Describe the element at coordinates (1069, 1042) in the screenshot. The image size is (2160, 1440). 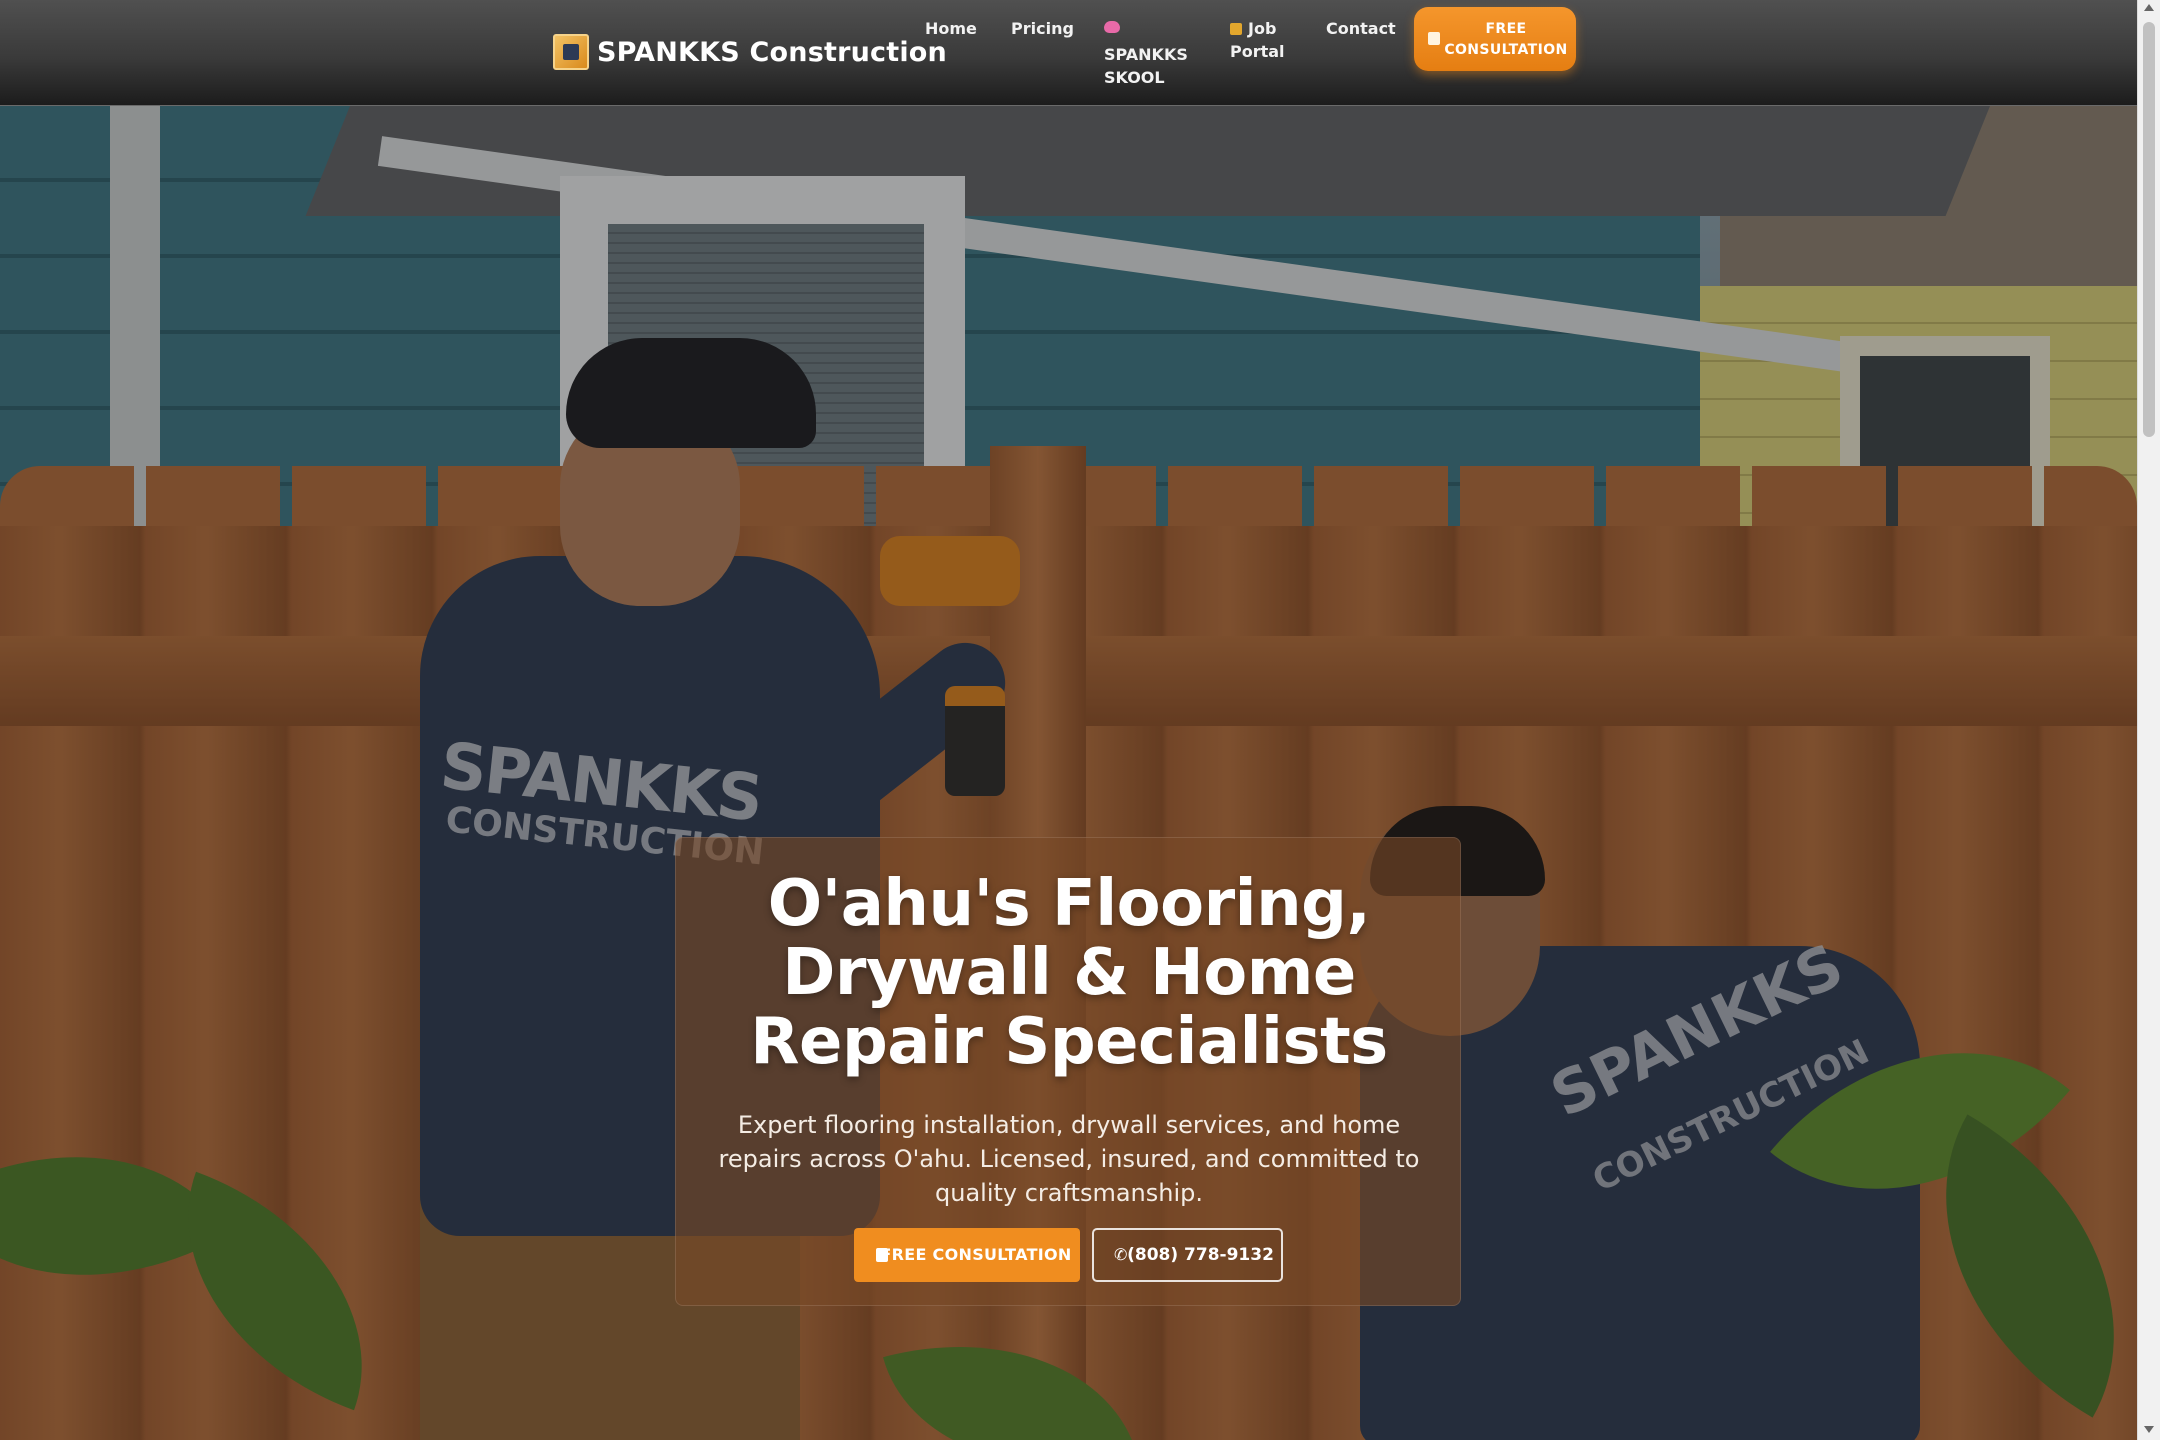
I see `hero-title-line3: Repair Specialists` at that location.